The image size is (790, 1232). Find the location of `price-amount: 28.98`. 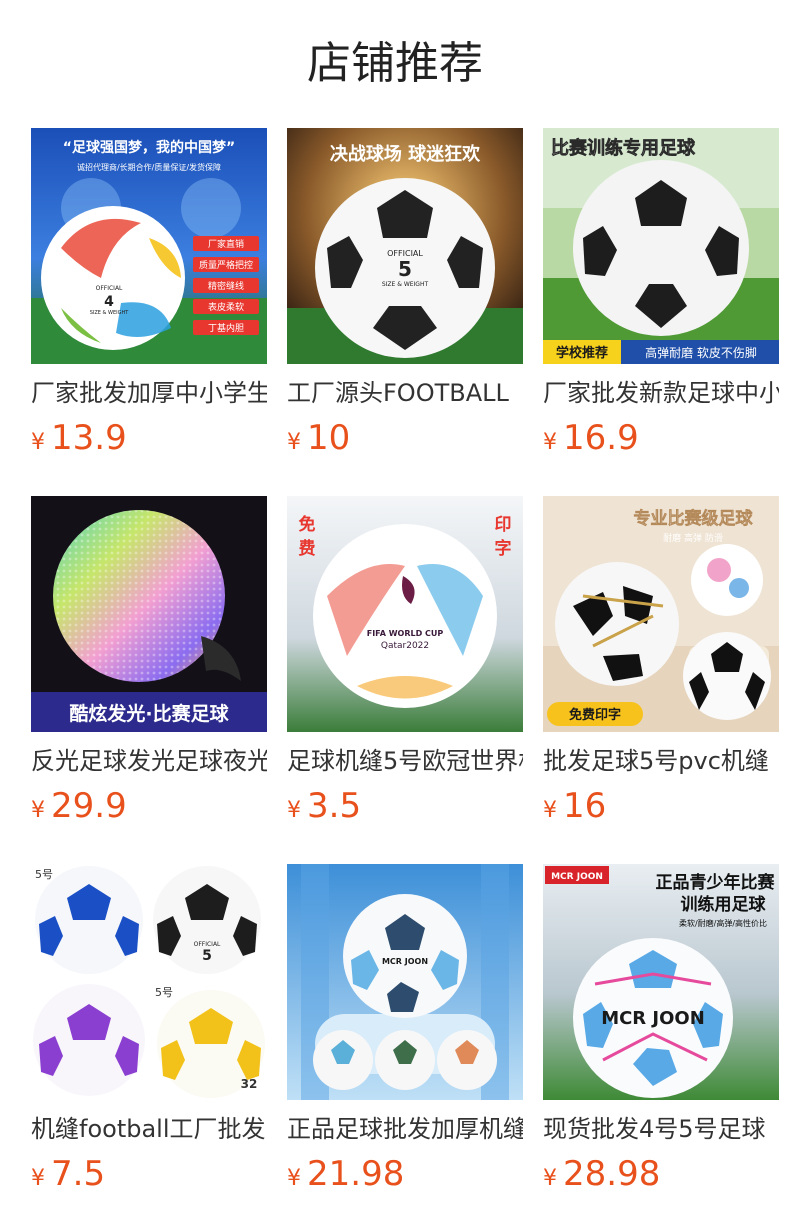

price-amount: 28.98 is located at coordinates (612, 1174).